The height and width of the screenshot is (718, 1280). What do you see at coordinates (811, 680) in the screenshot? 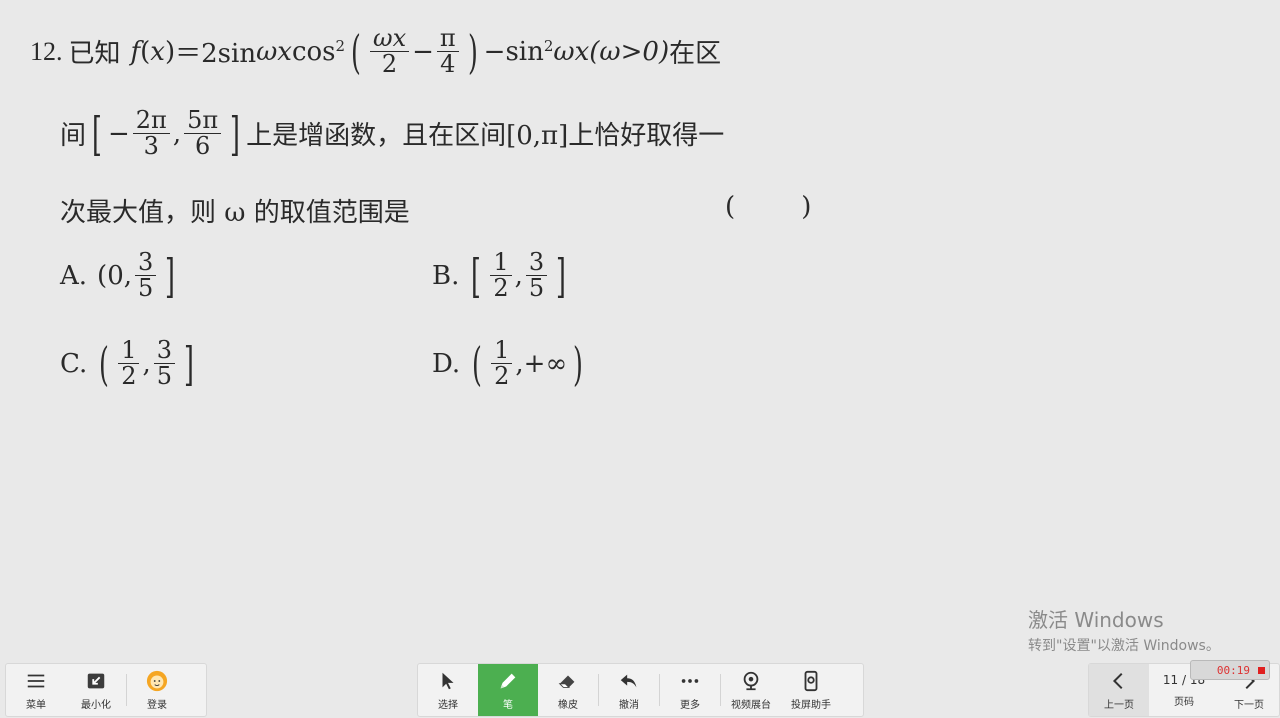
I see `cast-phone-icon` at bounding box center [811, 680].